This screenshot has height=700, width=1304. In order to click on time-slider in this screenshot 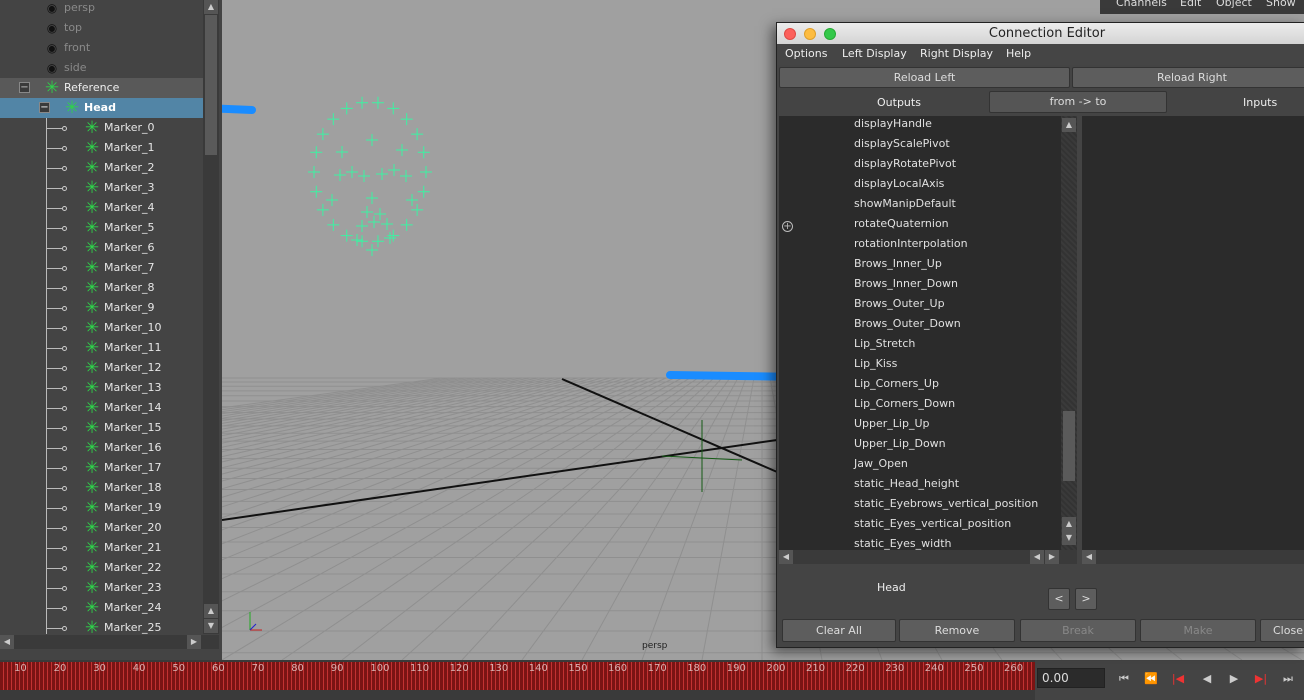, I will do `click(517, 676)`.